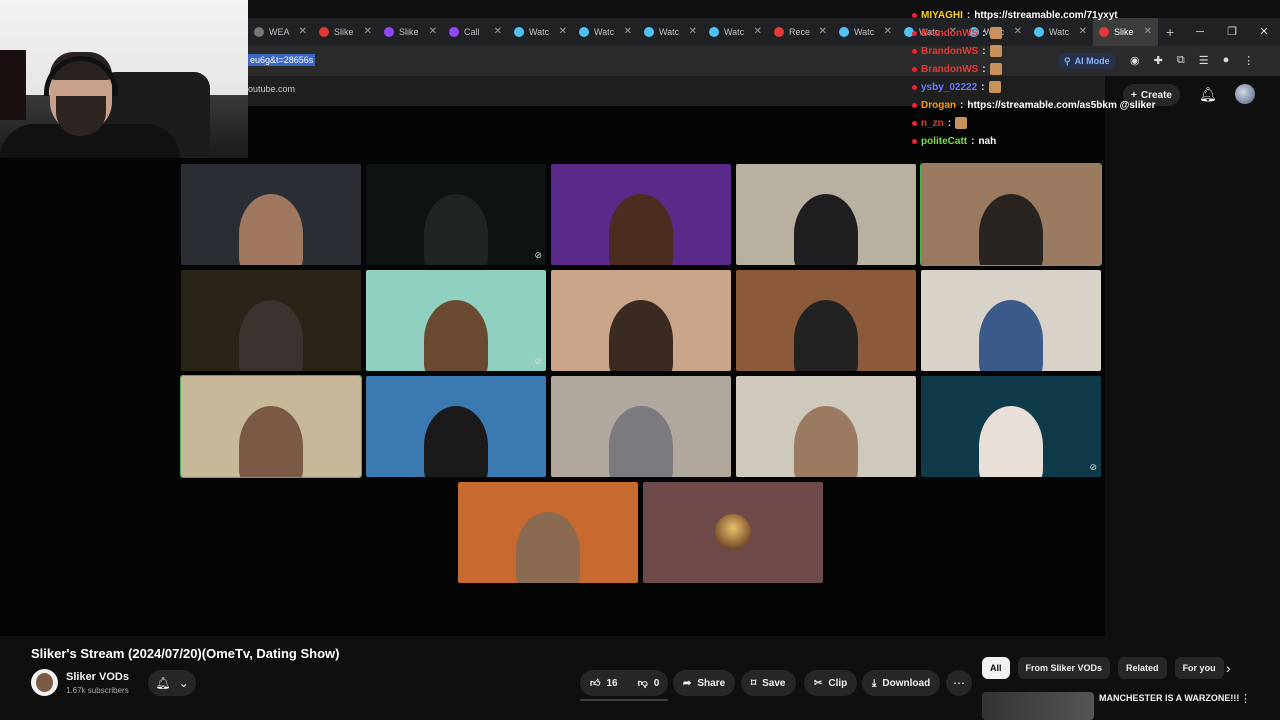 This screenshot has height=720, width=1280. What do you see at coordinates (1169, 698) in the screenshot?
I see `recommendation-title: MANCHESTER IS A WARZONE!!!` at bounding box center [1169, 698].